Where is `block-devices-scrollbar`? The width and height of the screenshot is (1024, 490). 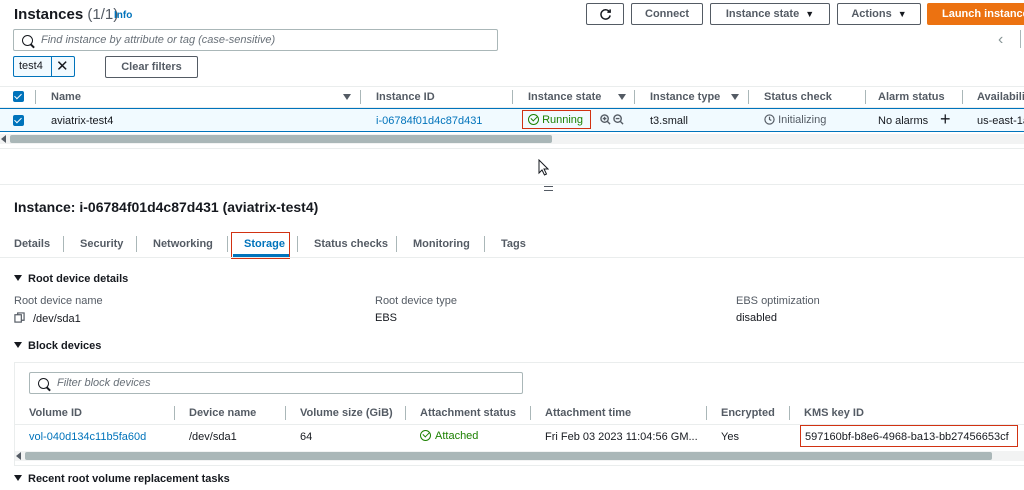
block-devices-scrollbar is located at coordinates (519, 456).